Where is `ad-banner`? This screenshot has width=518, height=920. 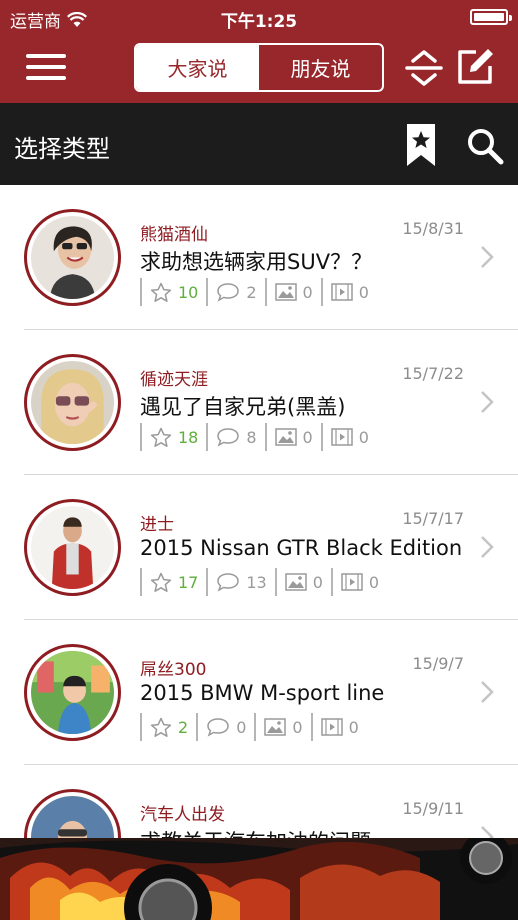 ad-banner is located at coordinates (259, 879).